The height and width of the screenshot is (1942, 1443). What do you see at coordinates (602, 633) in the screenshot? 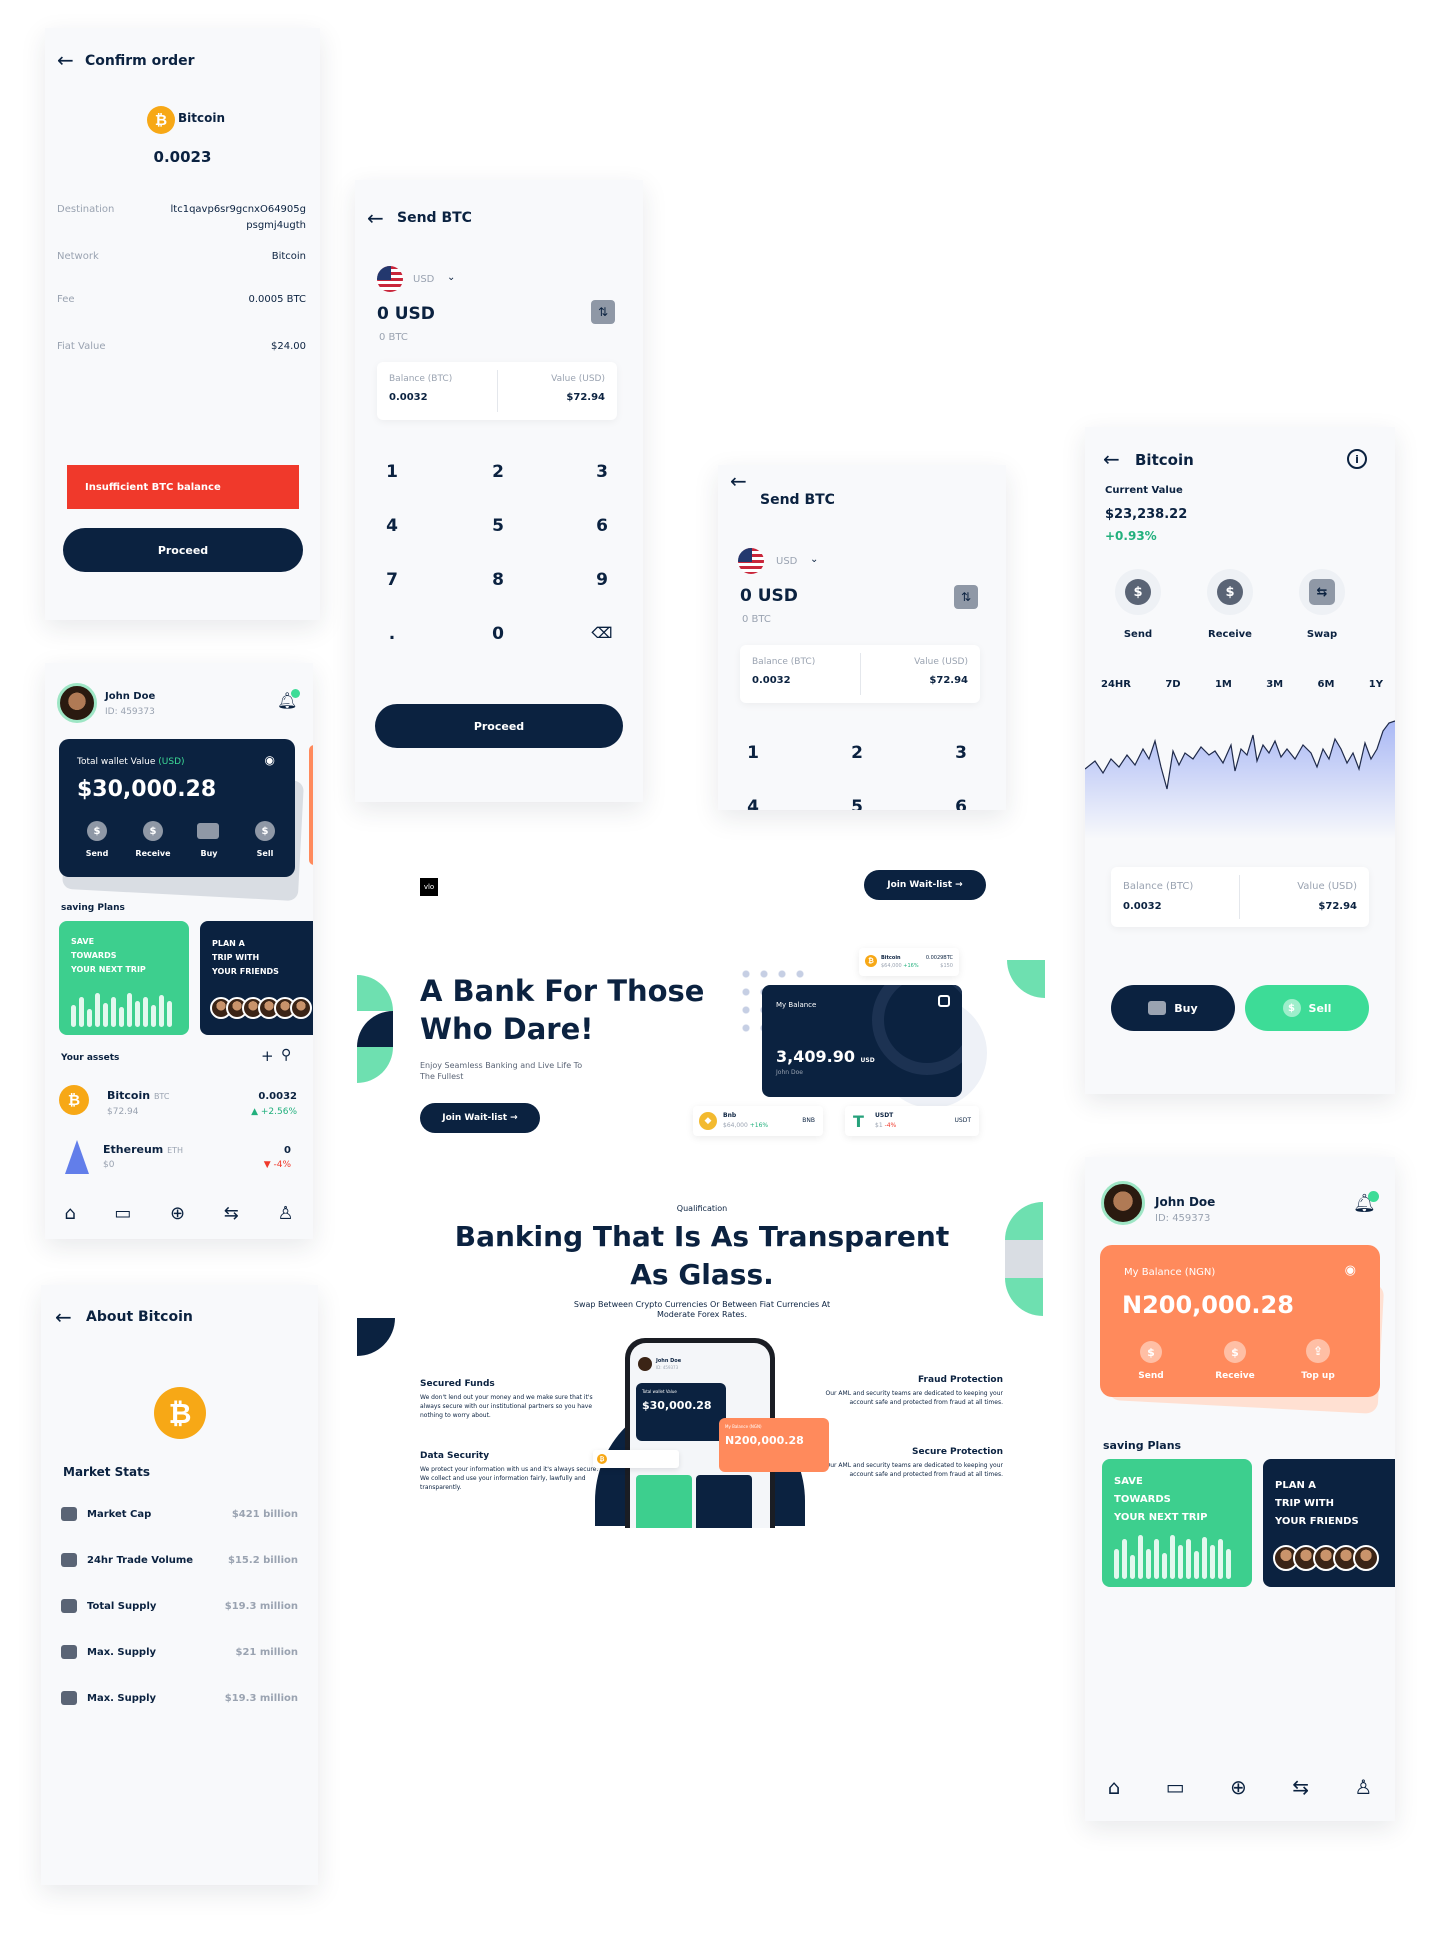
I see `backspace-icon: ⌫` at bounding box center [602, 633].